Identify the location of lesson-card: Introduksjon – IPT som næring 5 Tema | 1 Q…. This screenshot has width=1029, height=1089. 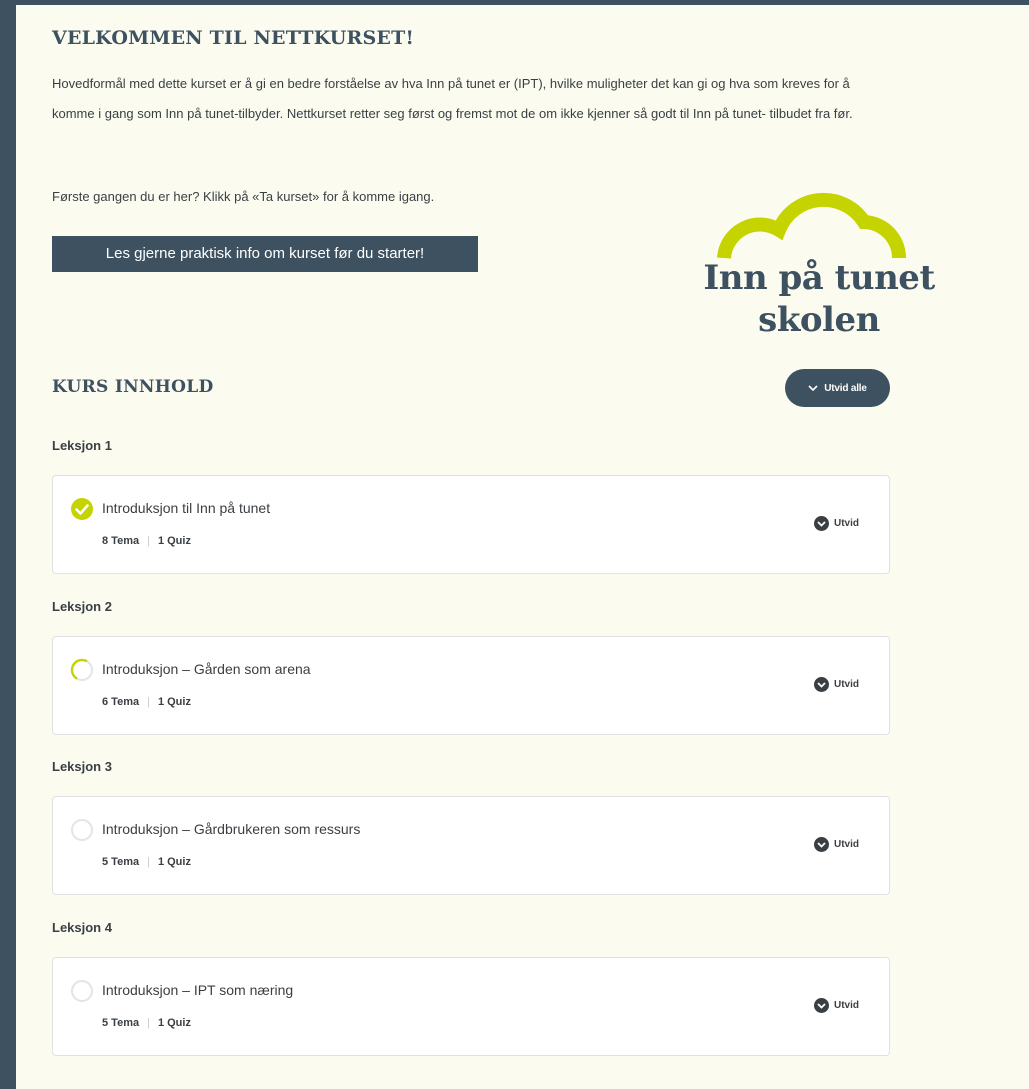
(471, 1006).